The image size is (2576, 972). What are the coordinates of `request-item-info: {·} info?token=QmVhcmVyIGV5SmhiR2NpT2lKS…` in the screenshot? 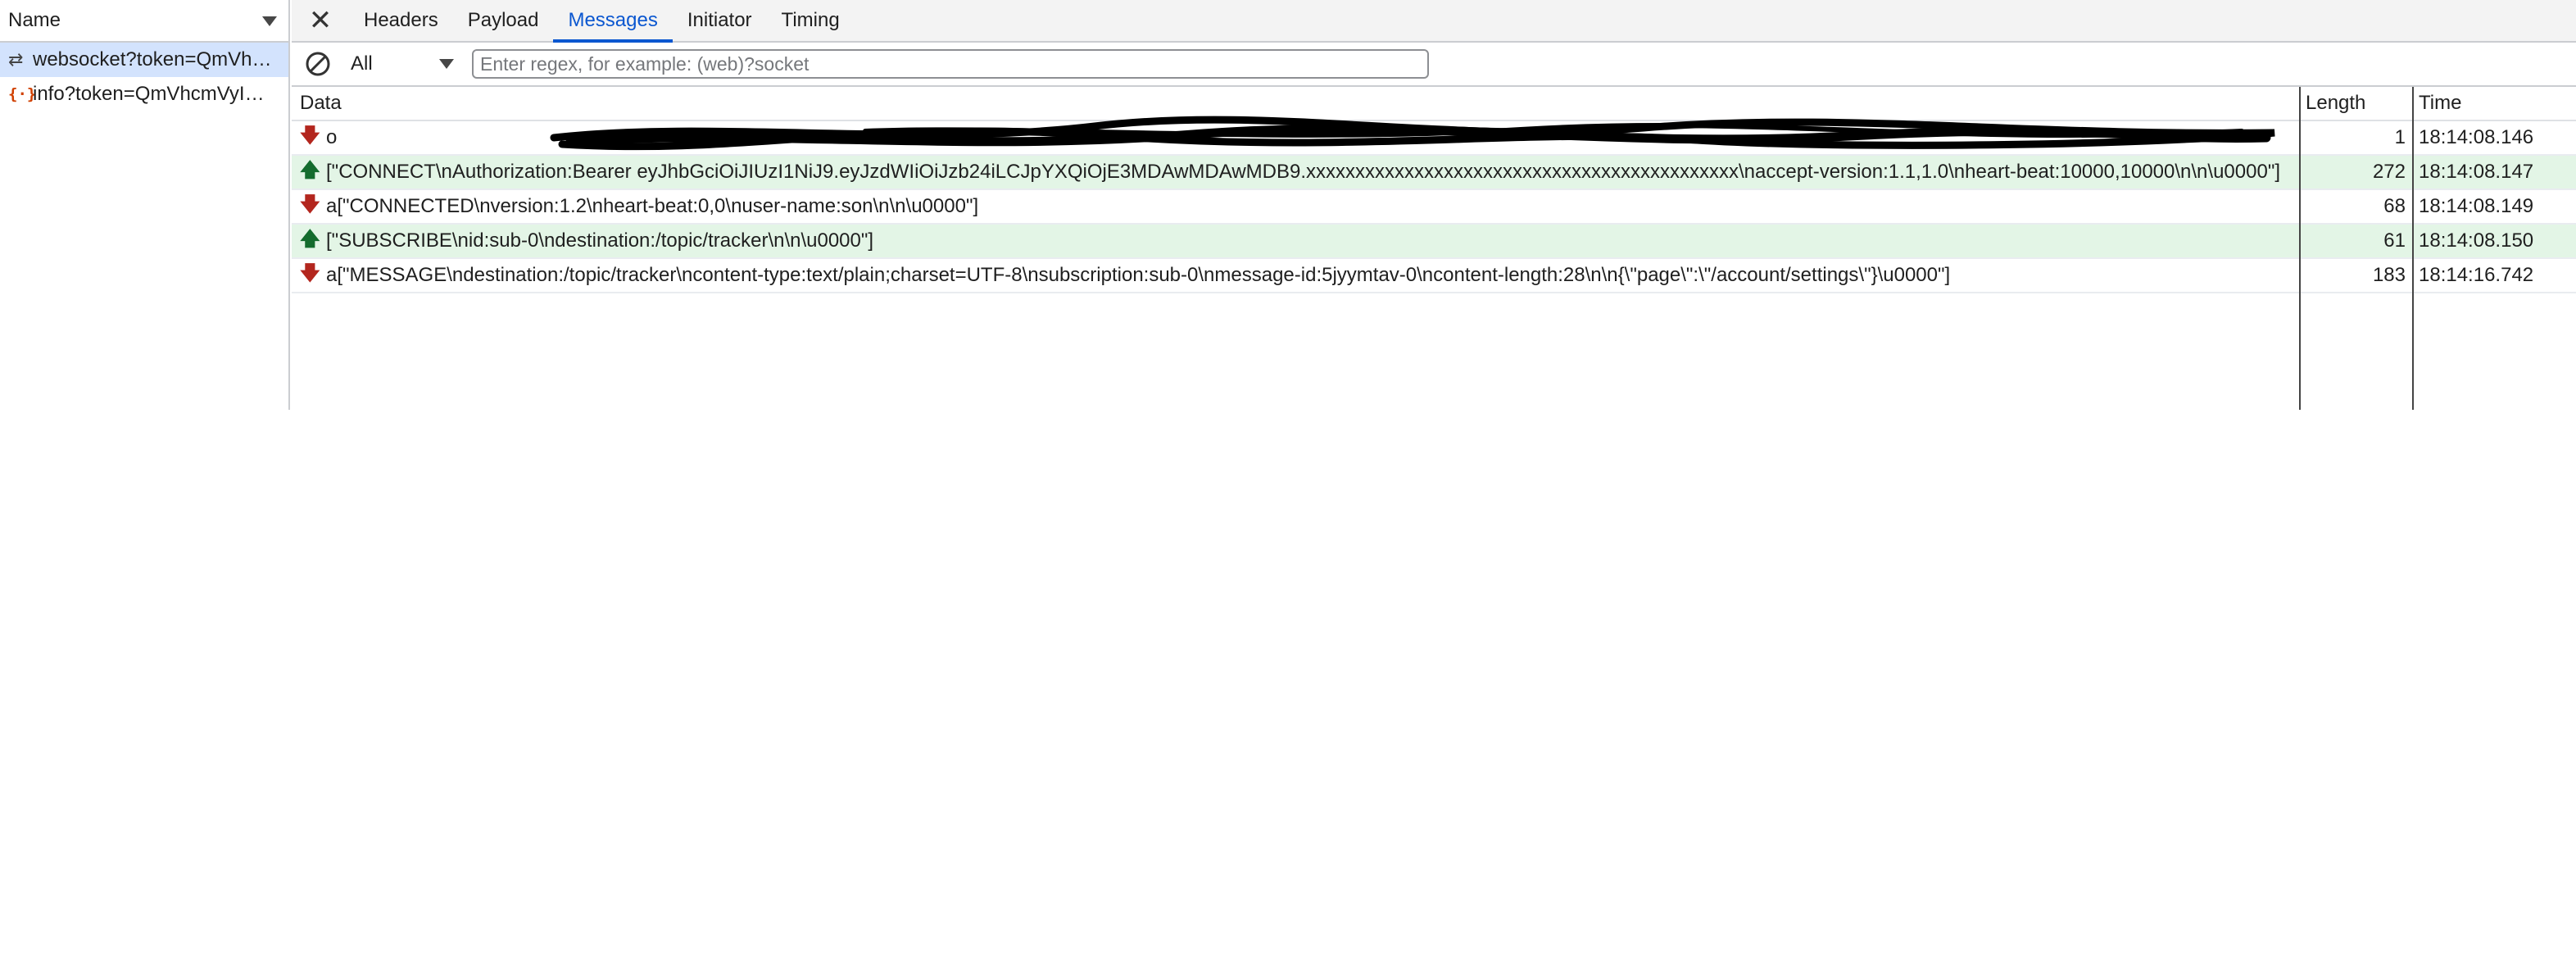 It's located at (144, 94).